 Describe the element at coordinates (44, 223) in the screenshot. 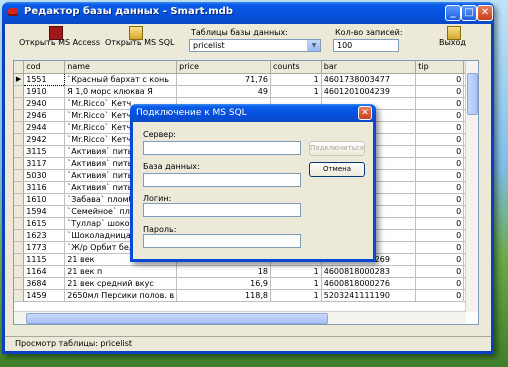

I see `table-cell: 1615` at that location.